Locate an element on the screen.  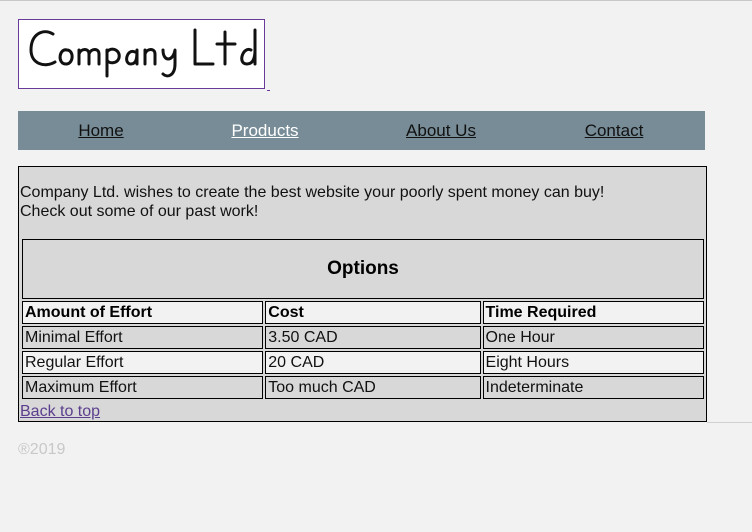
table-cell: Eight Hours is located at coordinates (593, 362).